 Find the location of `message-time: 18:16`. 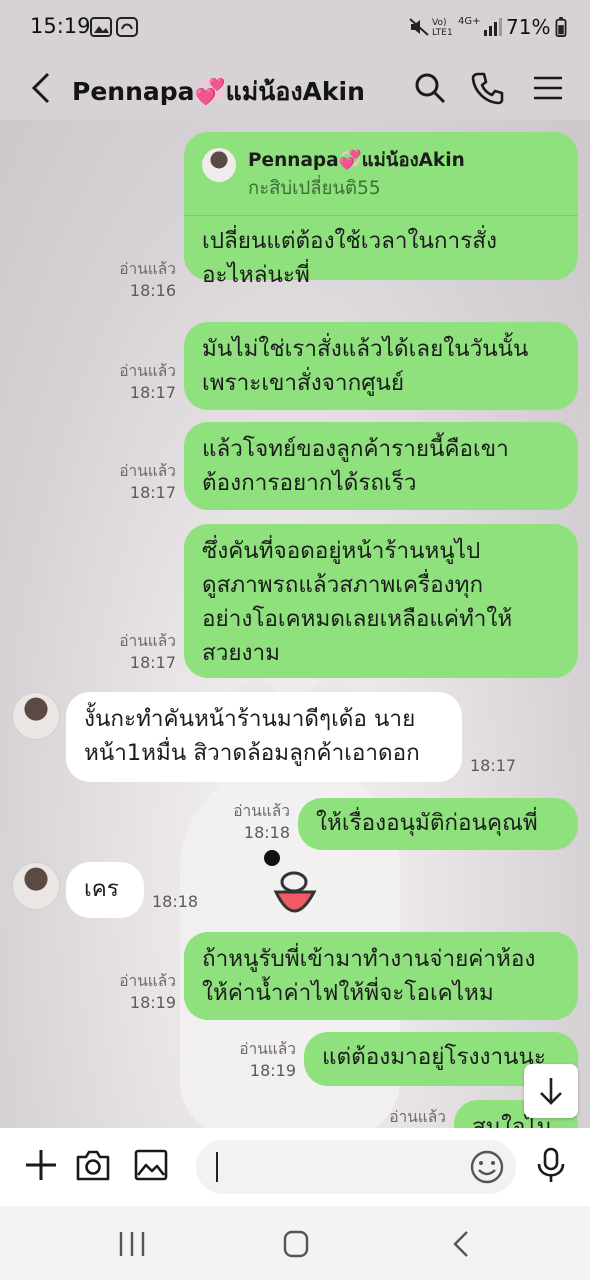

message-time: 18:16 is located at coordinates (152, 290).